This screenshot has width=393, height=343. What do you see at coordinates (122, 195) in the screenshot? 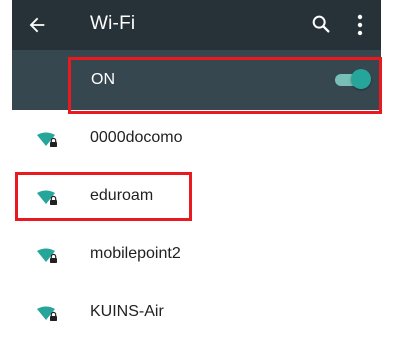
I see `network-ssid: eduroam` at bounding box center [122, 195].